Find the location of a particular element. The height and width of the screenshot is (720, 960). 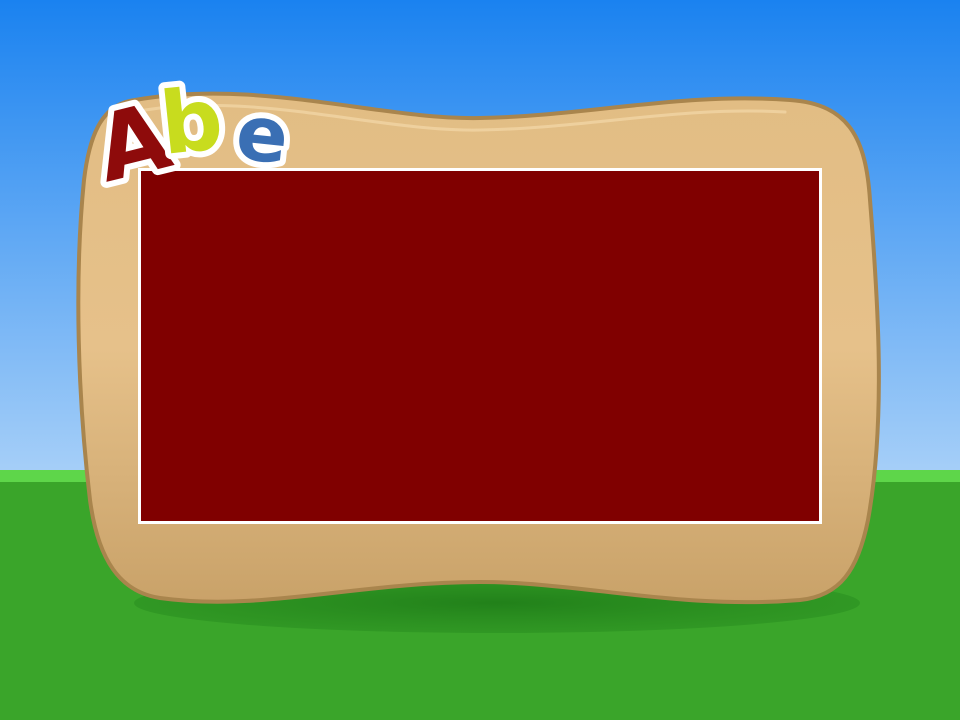

logo-letter-e: e is located at coordinates (262, 134).